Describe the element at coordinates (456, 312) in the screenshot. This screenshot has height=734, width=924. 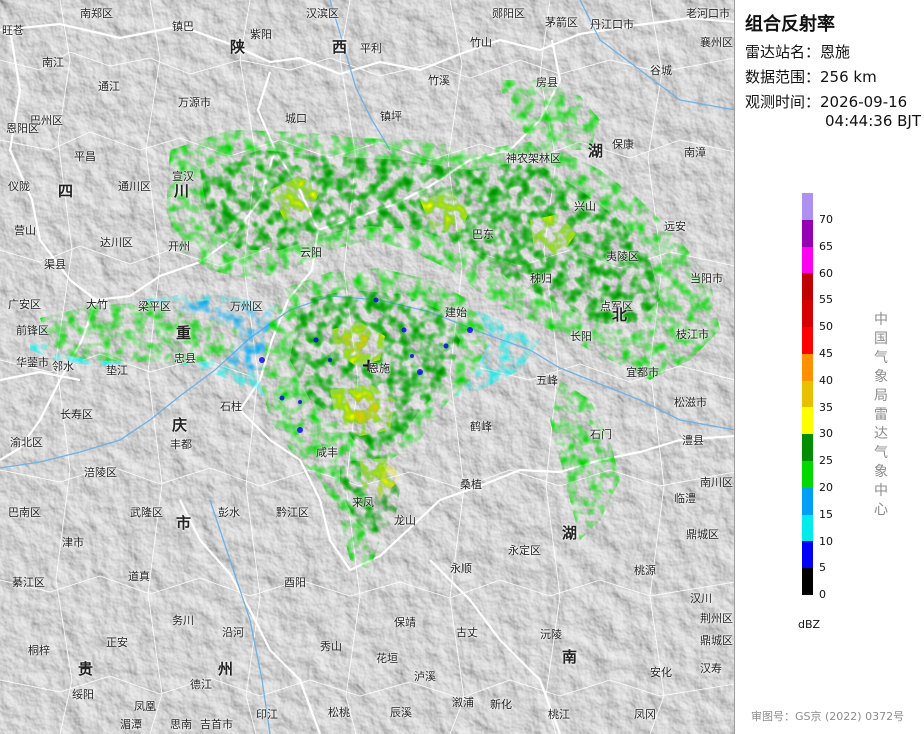
I see `place-label: 建始` at that location.